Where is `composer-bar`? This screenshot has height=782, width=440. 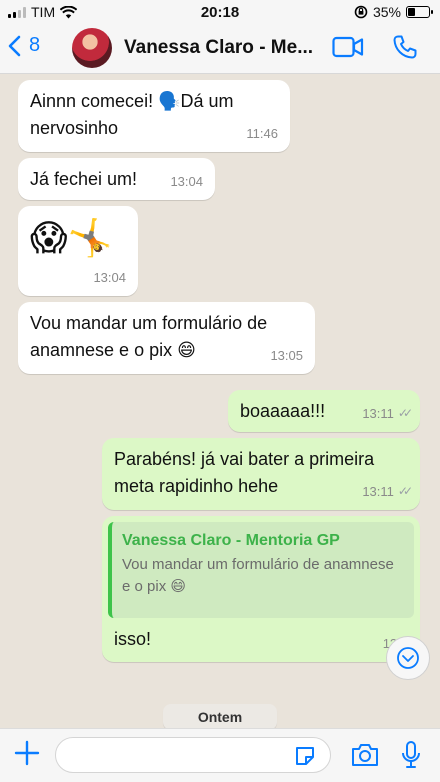
composer-bar is located at coordinates (220, 755).